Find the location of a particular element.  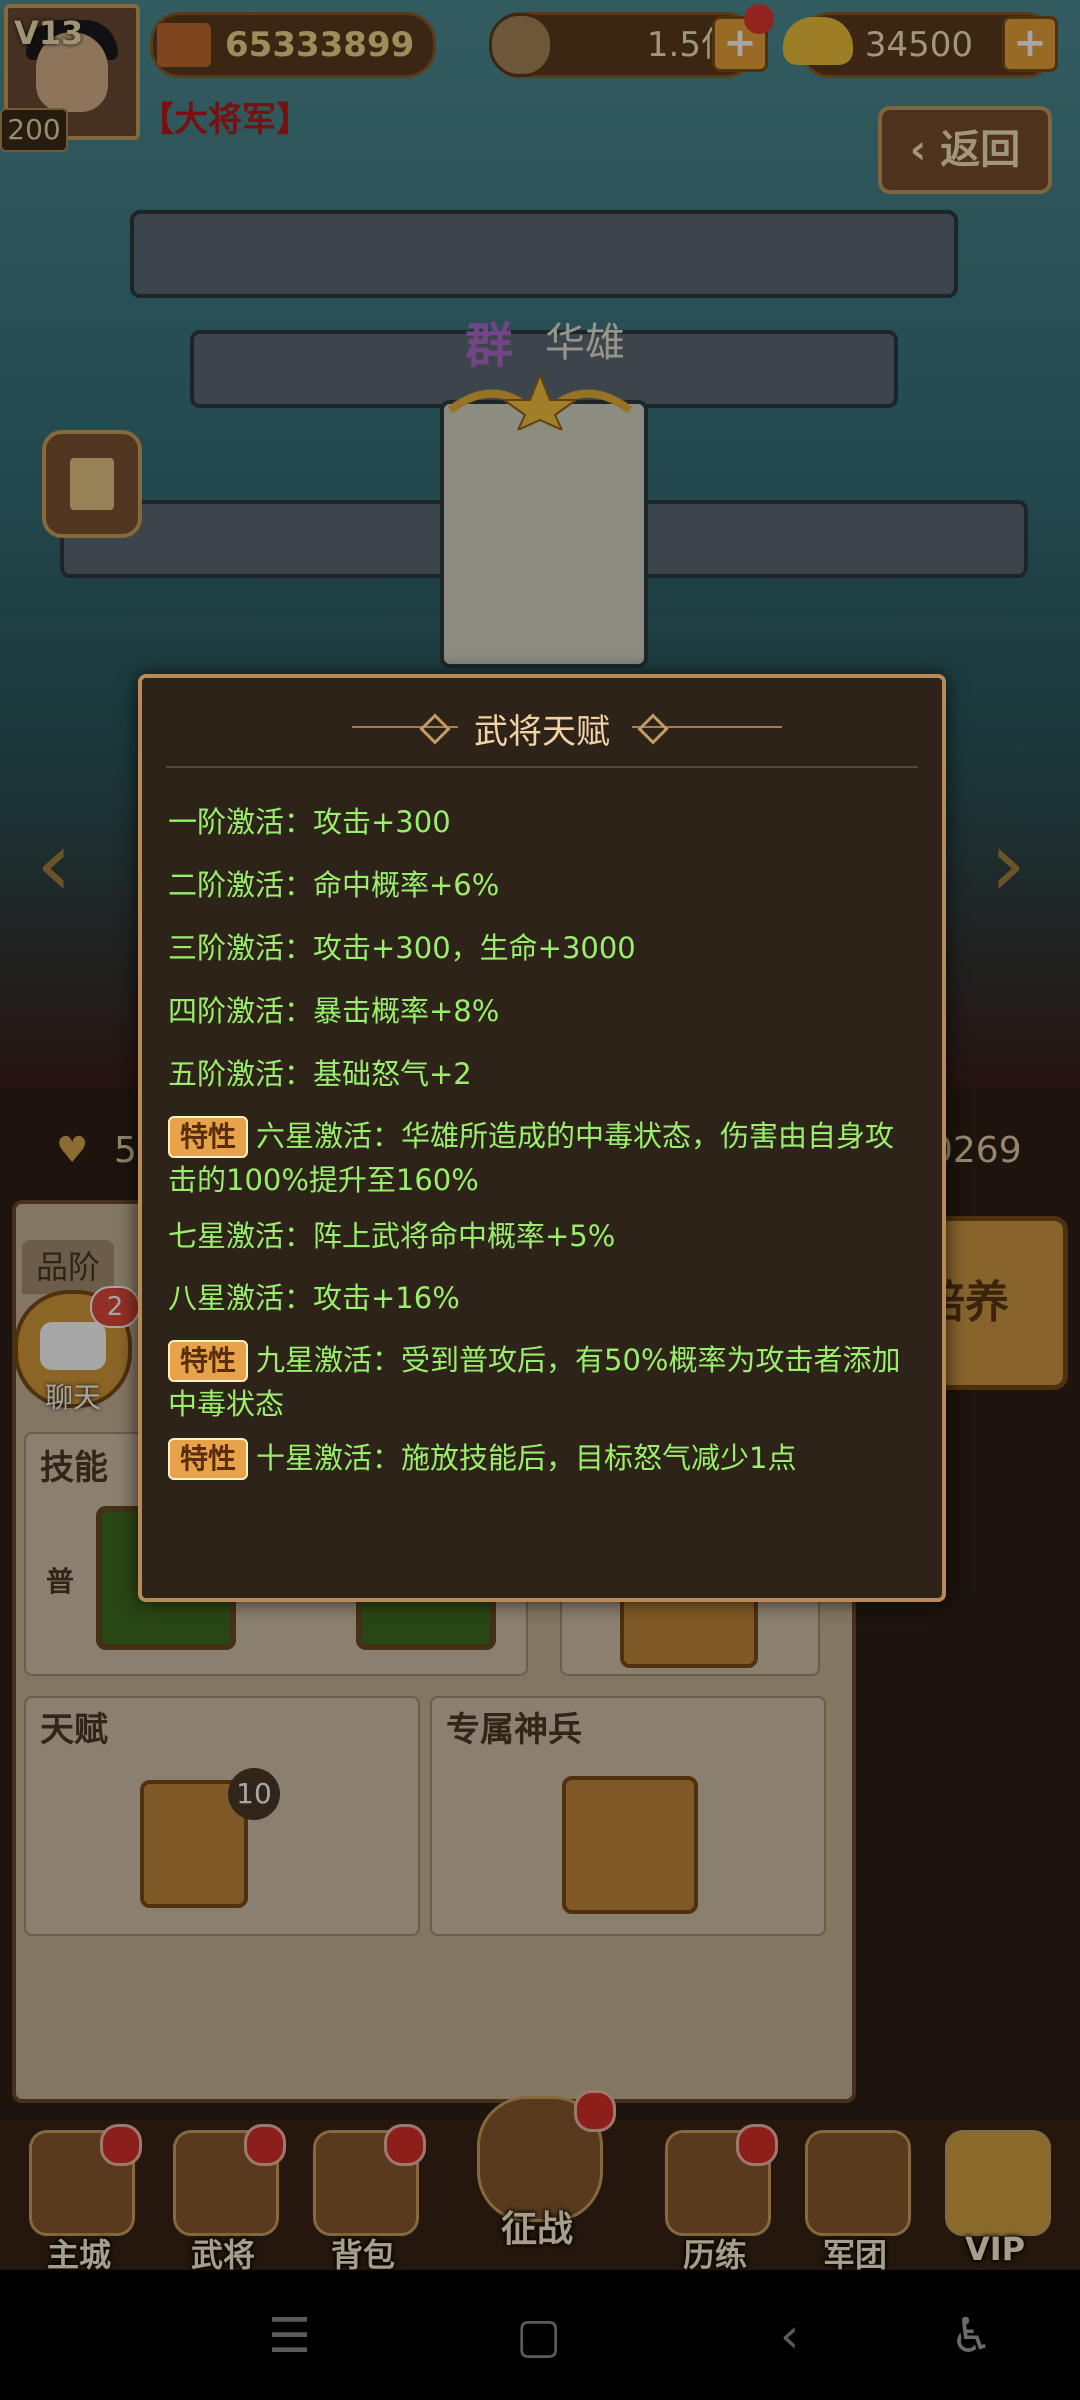

talent-row-4: 四阶激活：暴击概率+8% is located at coordinates (544, 1011).